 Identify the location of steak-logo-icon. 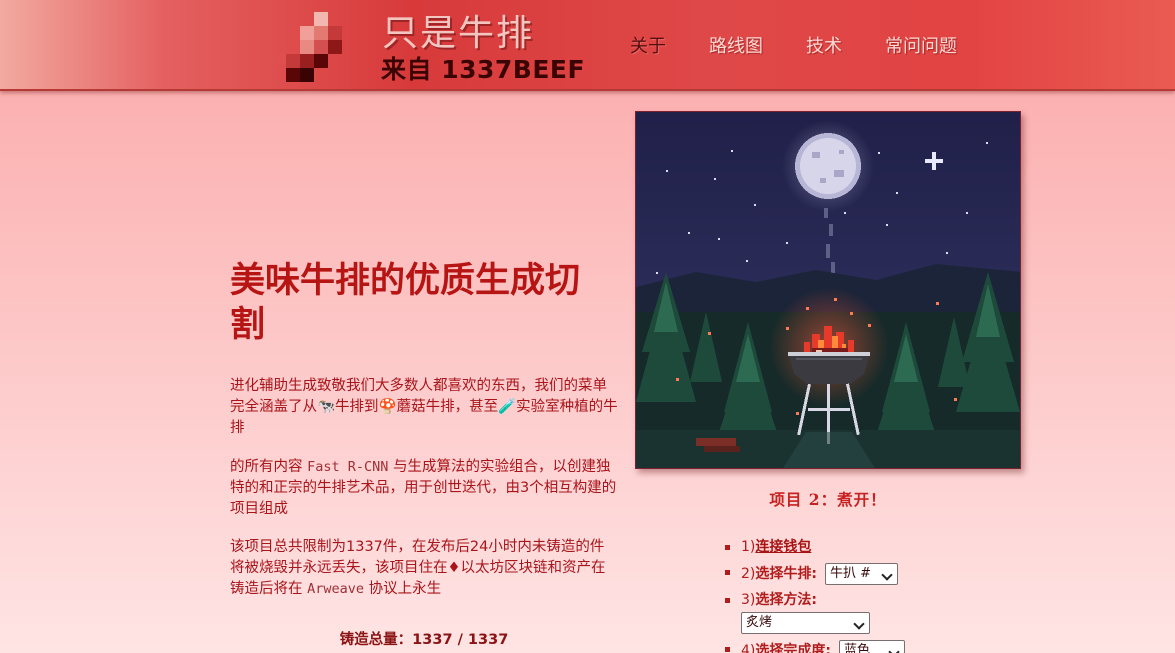
(314, 47).